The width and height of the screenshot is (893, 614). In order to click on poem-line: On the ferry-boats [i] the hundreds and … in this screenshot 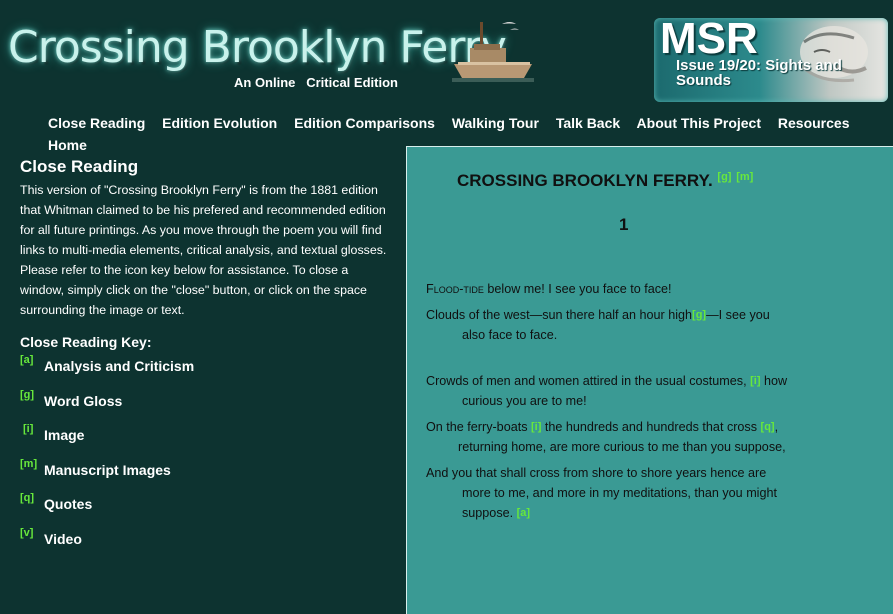, I will do `click(606, 437)`.